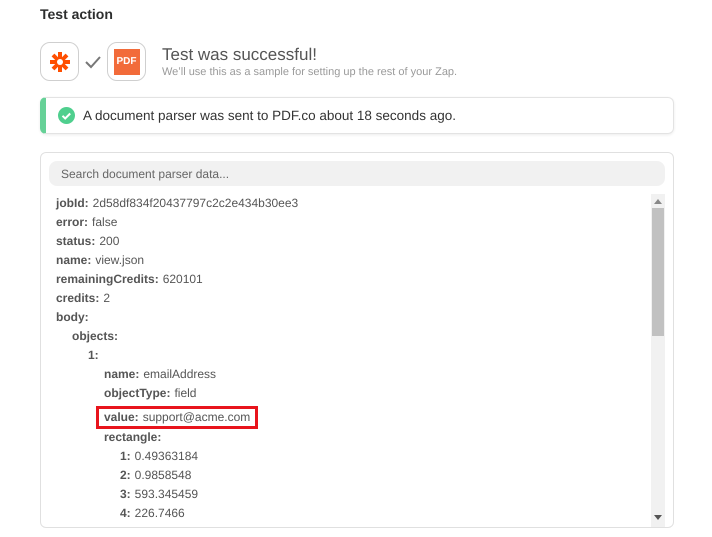  Describe the element at coordinates (240, 55) in the screenshot. I see `success-title: Test was successful!` at that location.